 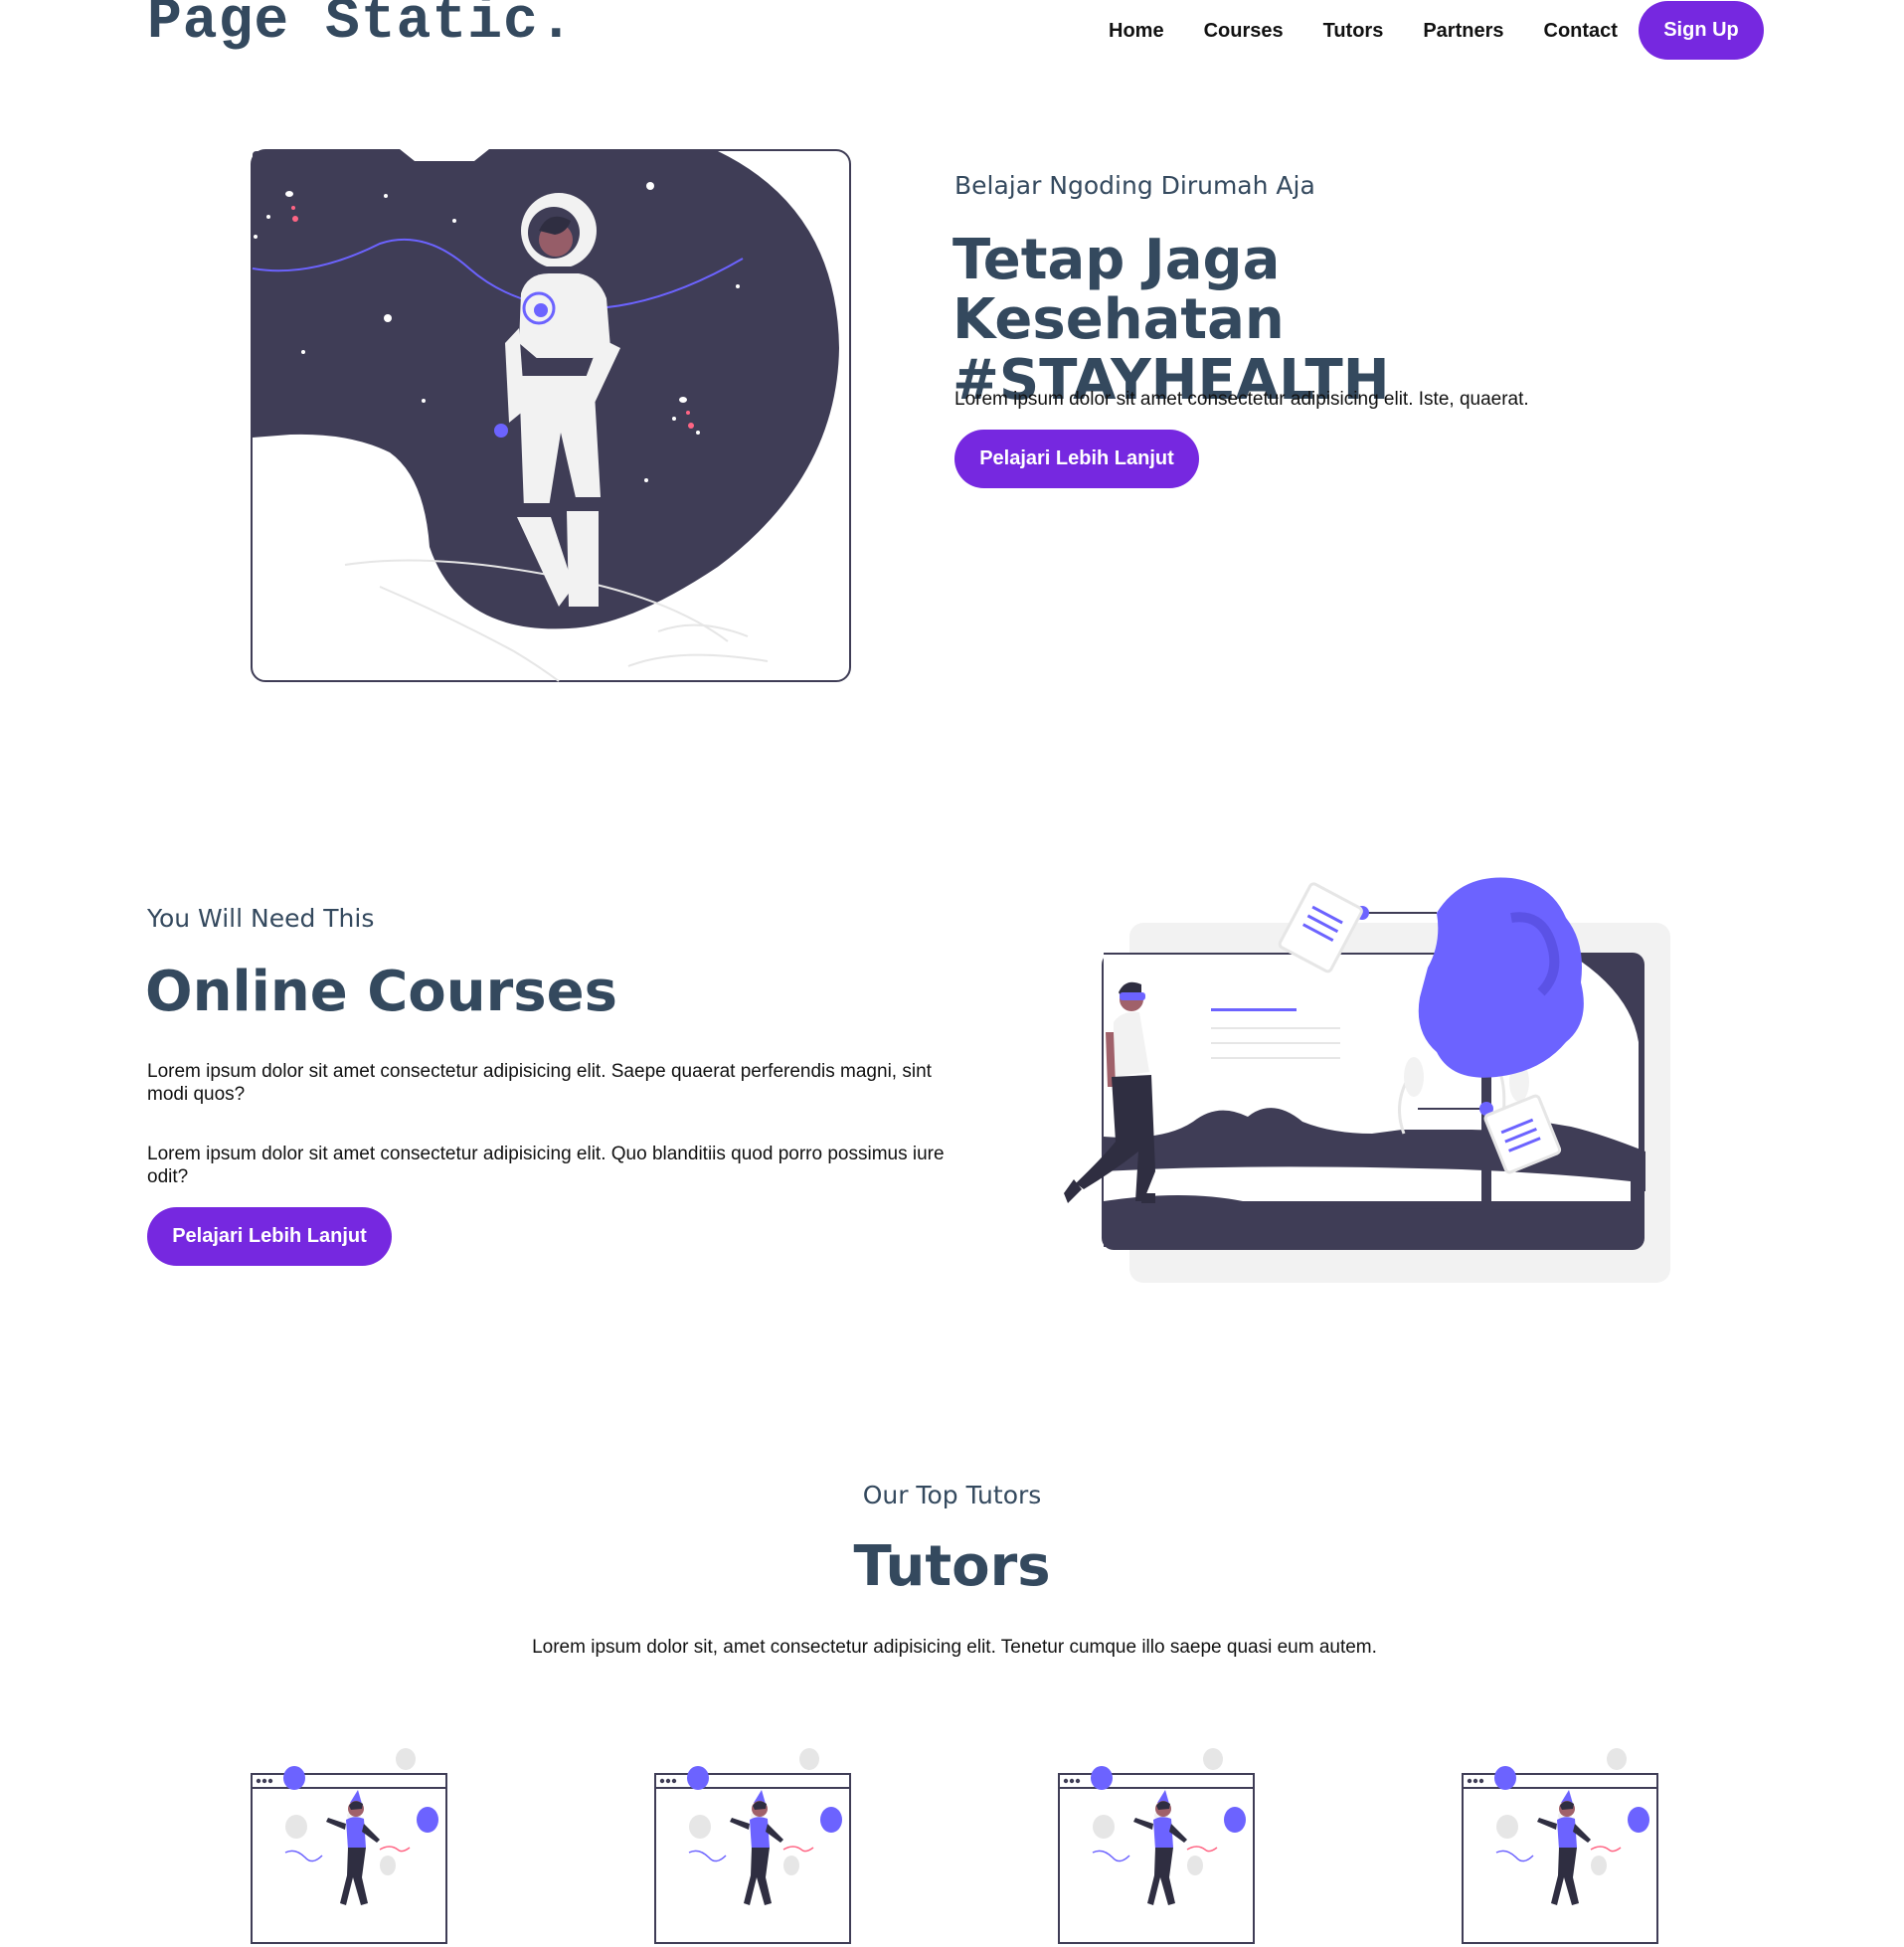 I want to click on hero-title: Tetap Jaga Kesehatan #STAYHEALTH, so click(x=1171, y=320).